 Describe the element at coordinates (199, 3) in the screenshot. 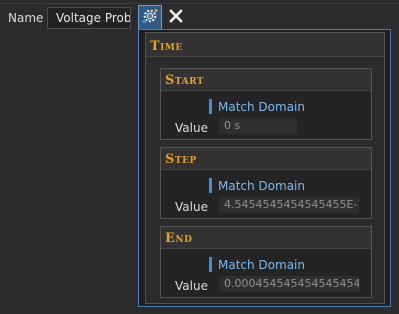

I see `top-divider` at that location.